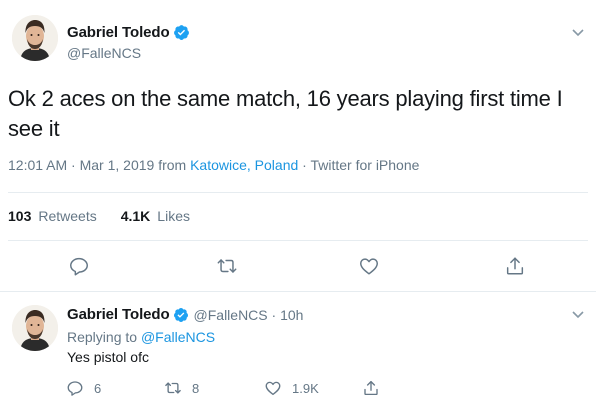 Image resolution: width=596 pixels, height=409 pixels. What do you see at coordinates (98, 388) in the screenshot?
I see `reply-reply-count: 6` at bounding box center [98, 388].